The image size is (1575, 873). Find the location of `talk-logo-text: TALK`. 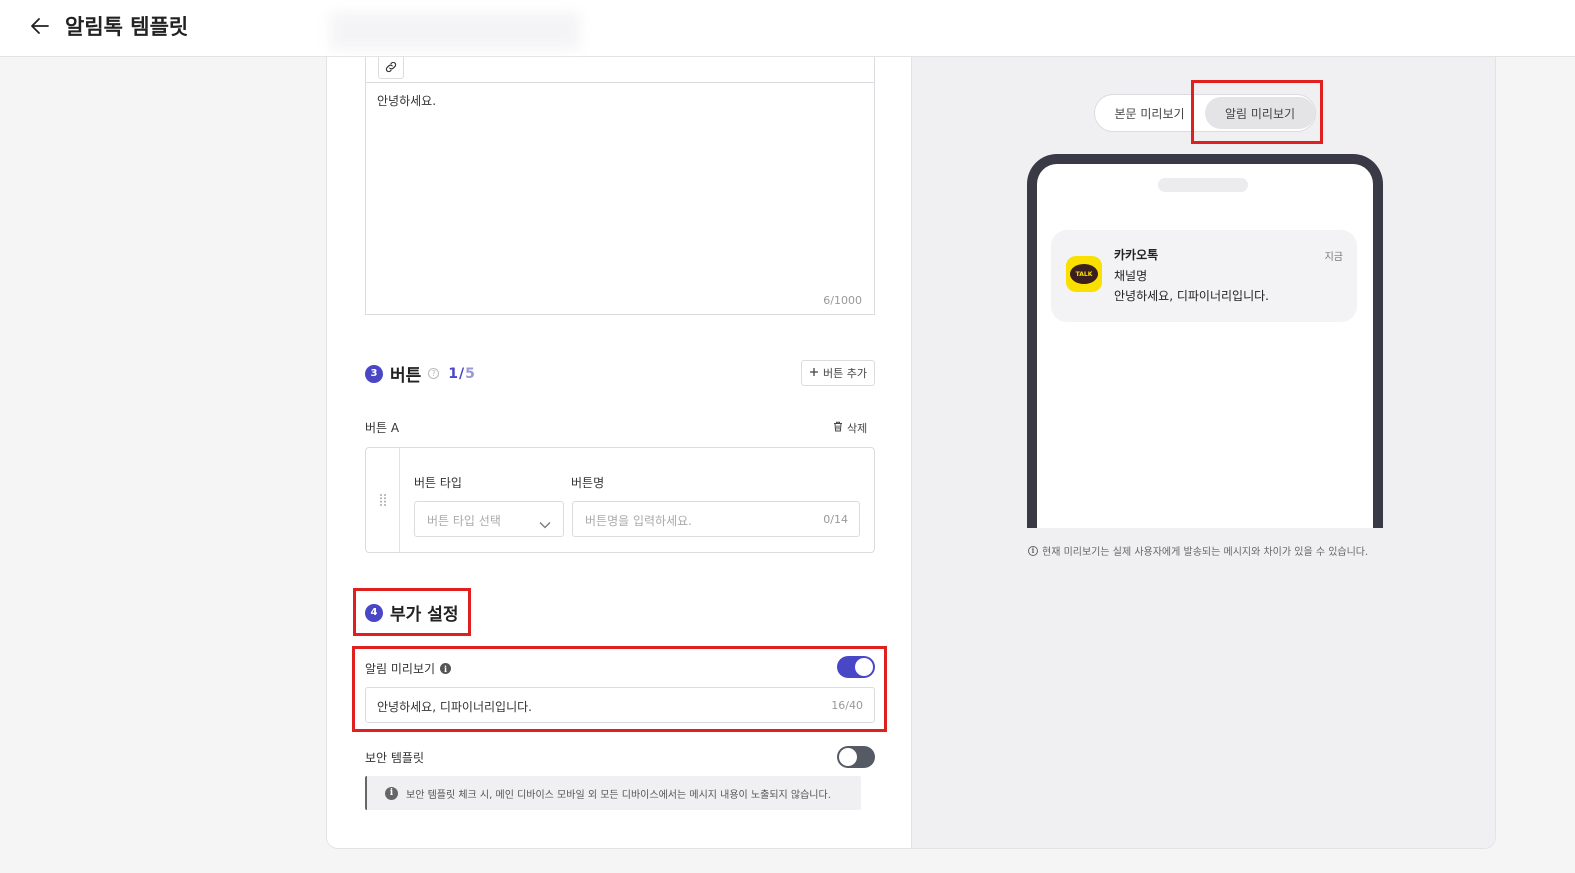

talk-logo-text: TALK is located at coordinates (1084, 274).